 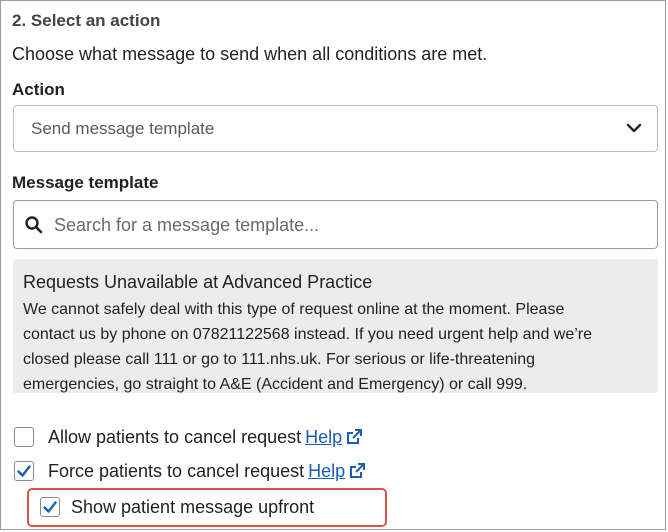 What do you see at coordinates (38, 89) in the screenshot?
I see `action-label: Action` at bounding box center [38, 89].